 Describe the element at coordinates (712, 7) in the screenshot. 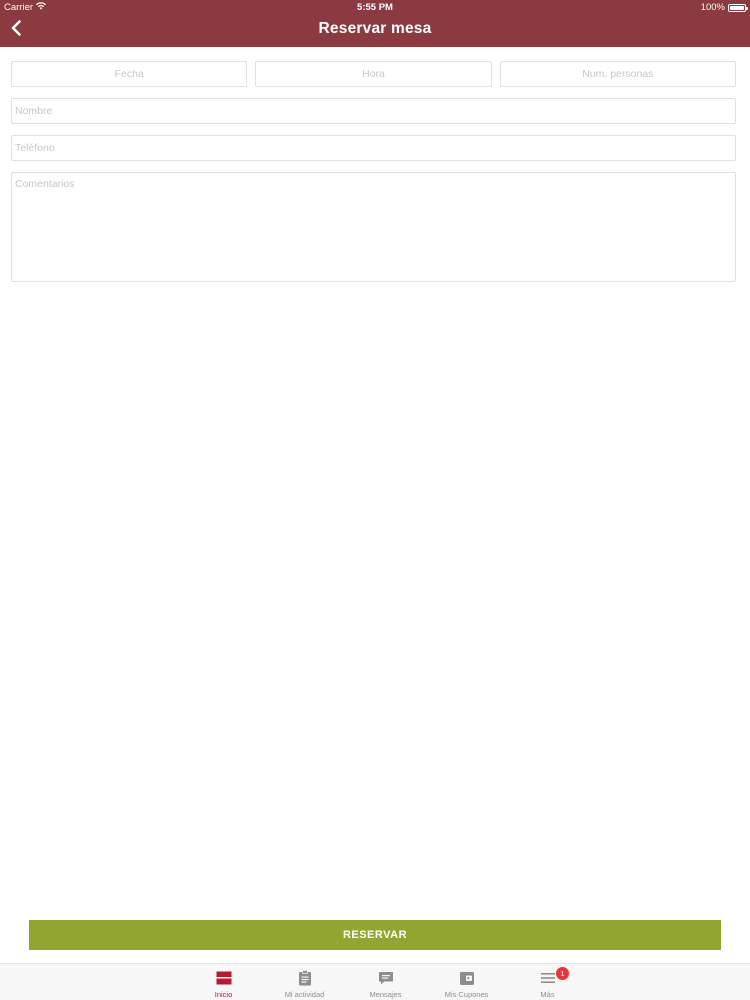

I see `battery-percent: 100%` at that location.